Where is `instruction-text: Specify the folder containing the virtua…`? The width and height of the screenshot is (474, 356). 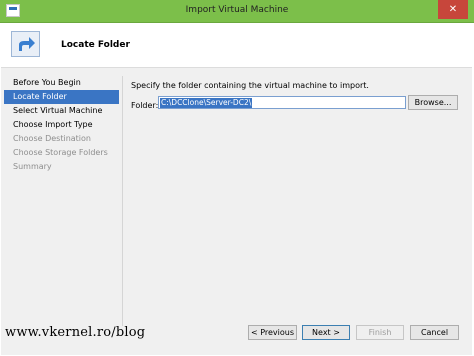 instruction-text: Specify the folder containing the virtua… is located at coordinates (250, 85).